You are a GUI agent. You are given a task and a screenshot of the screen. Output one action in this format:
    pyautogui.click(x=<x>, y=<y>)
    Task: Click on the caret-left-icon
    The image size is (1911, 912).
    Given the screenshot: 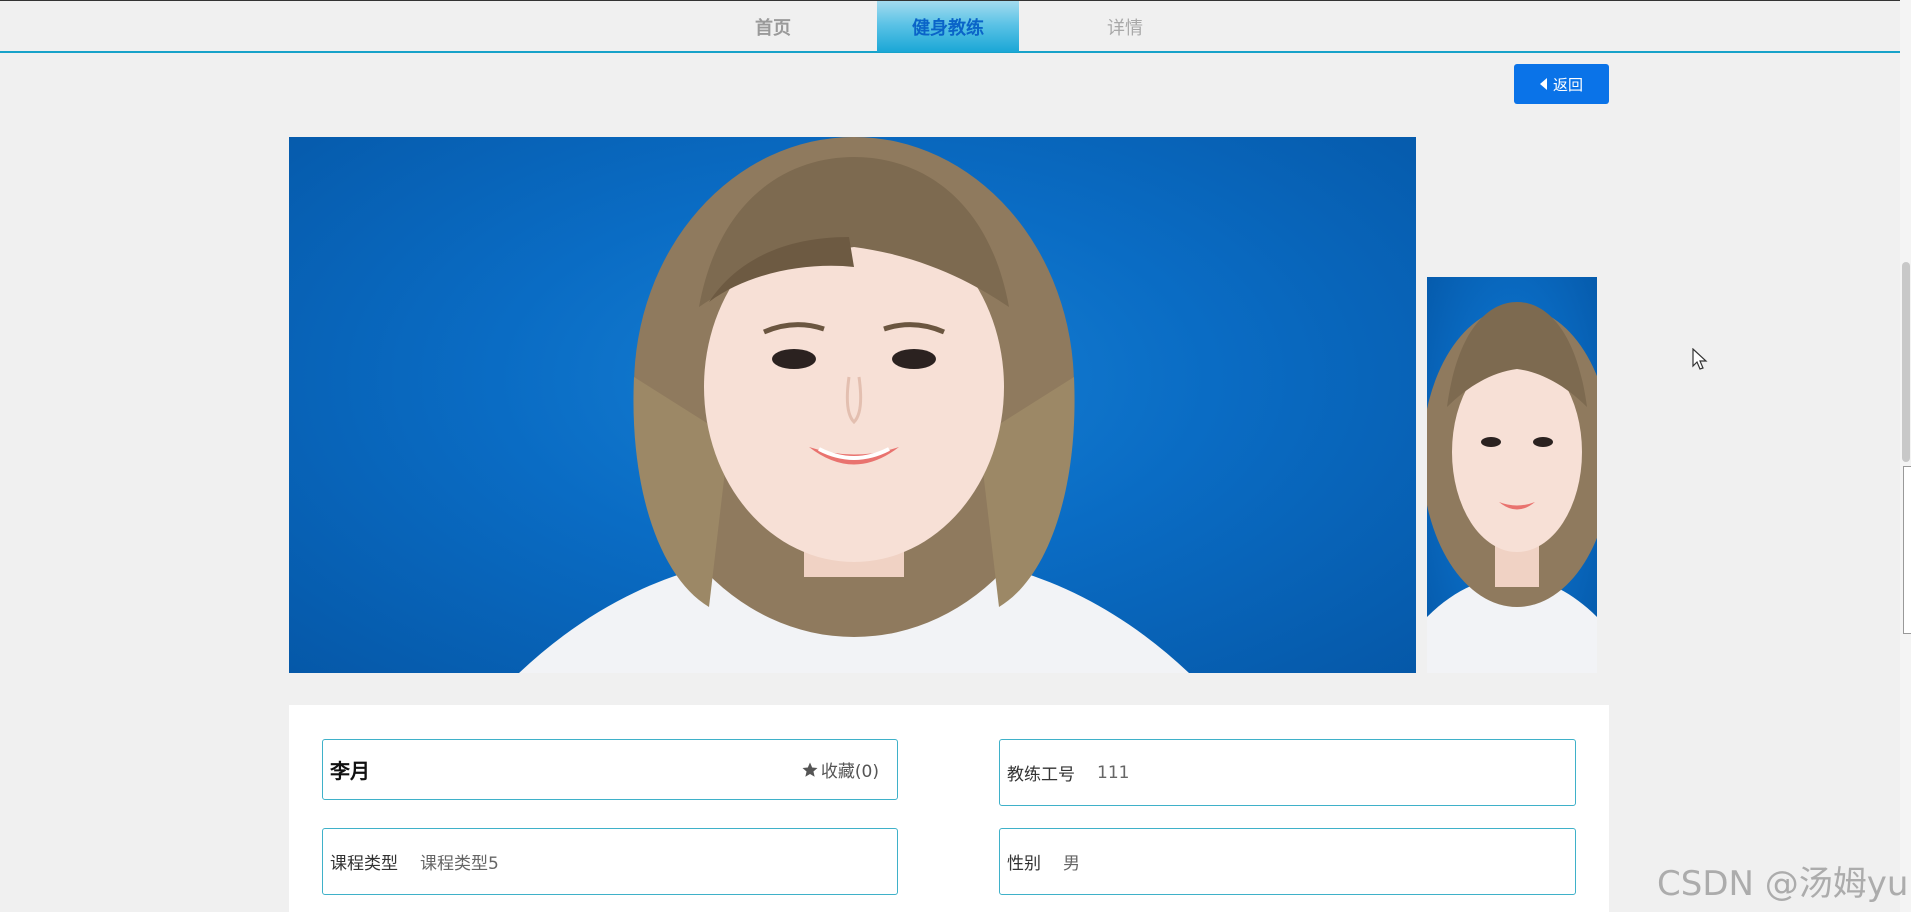 What is the action you would take?
    pyautogui.click(x=1543, y=84)
    